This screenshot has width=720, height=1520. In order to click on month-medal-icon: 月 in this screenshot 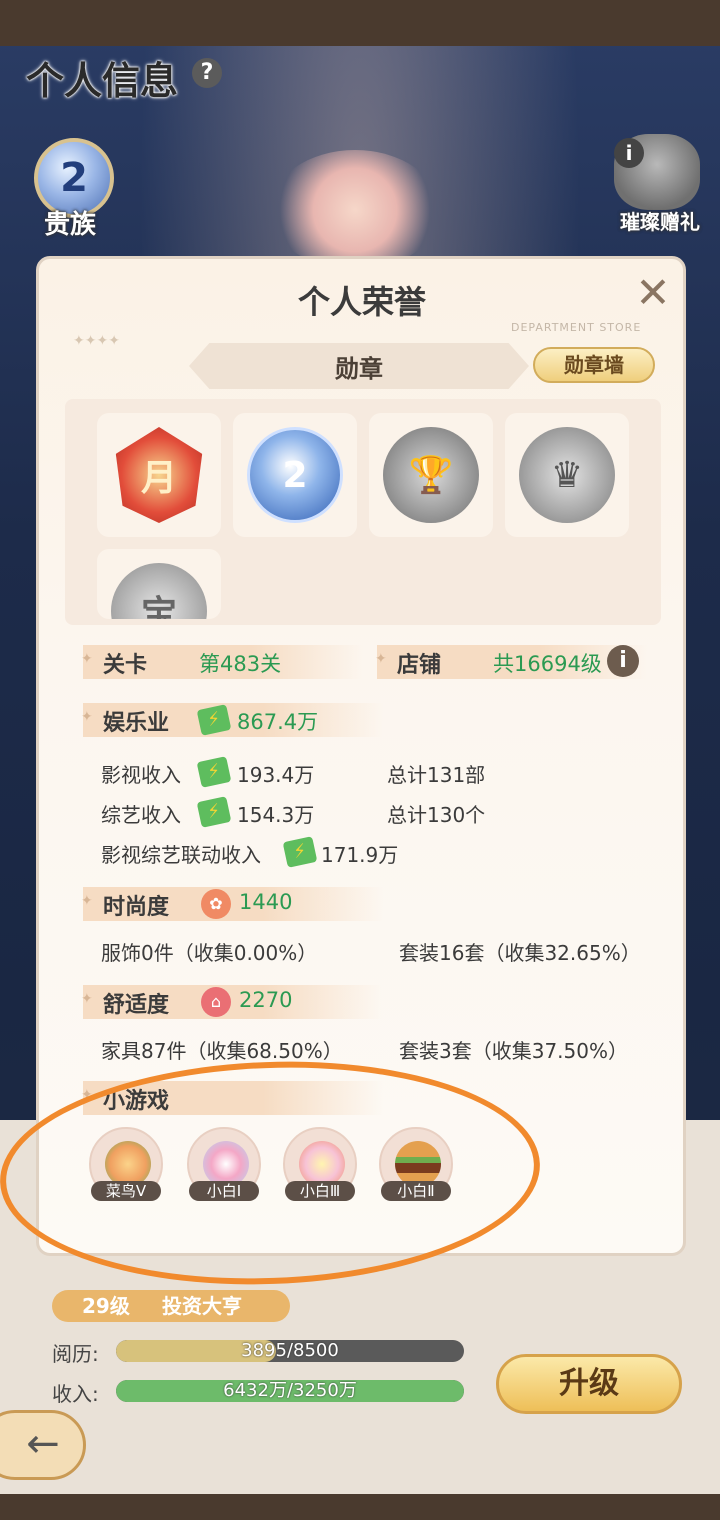, I will do `click(159, 475)`.